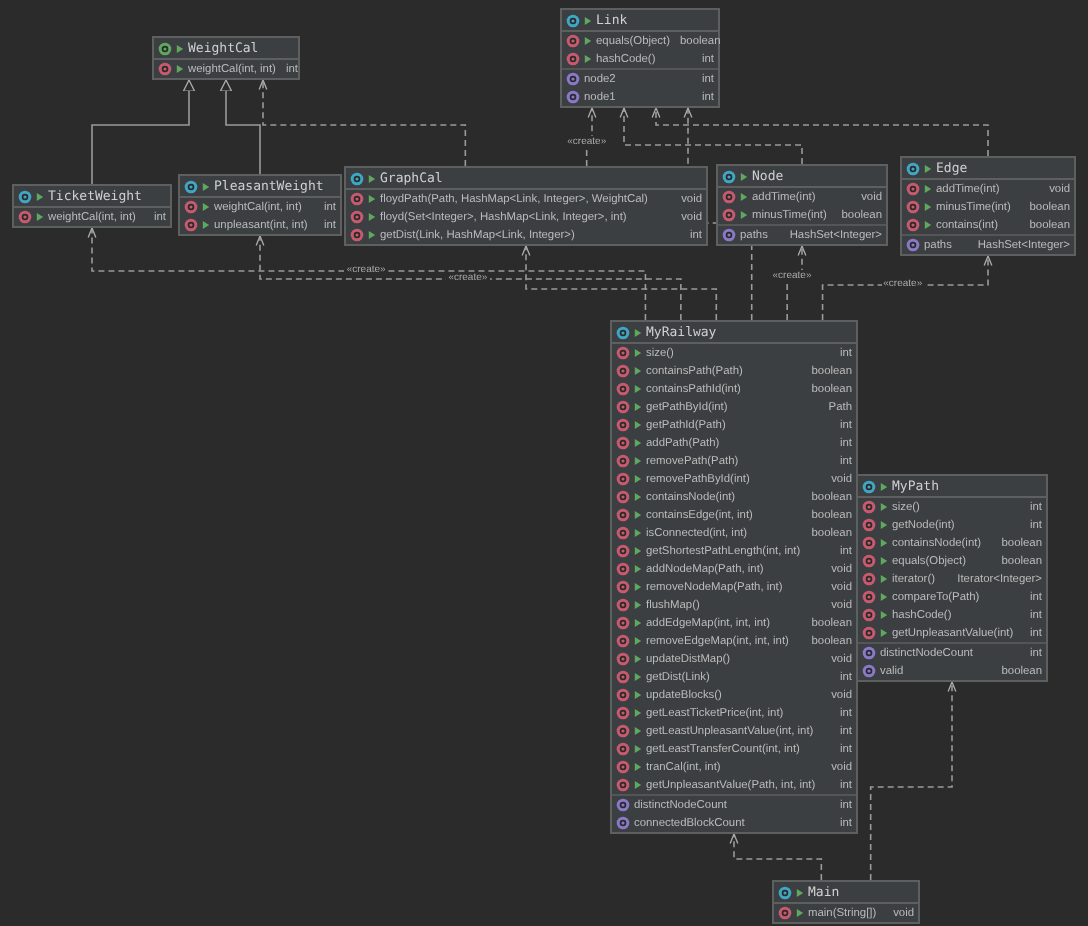  I want to click on interface-icon, so click(165, 48).